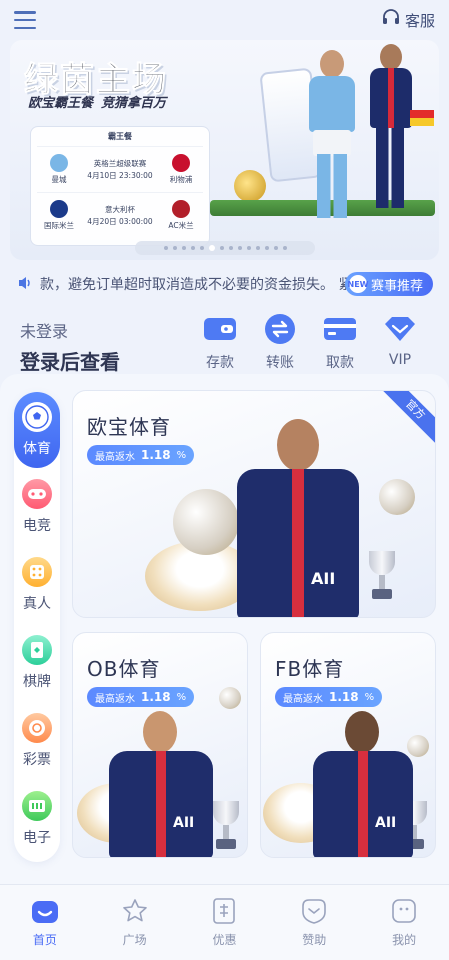  What do you see at coordinates (37, 494) in the screenshot?
I see `gamepad-icon` at bounding box center [37, 494].